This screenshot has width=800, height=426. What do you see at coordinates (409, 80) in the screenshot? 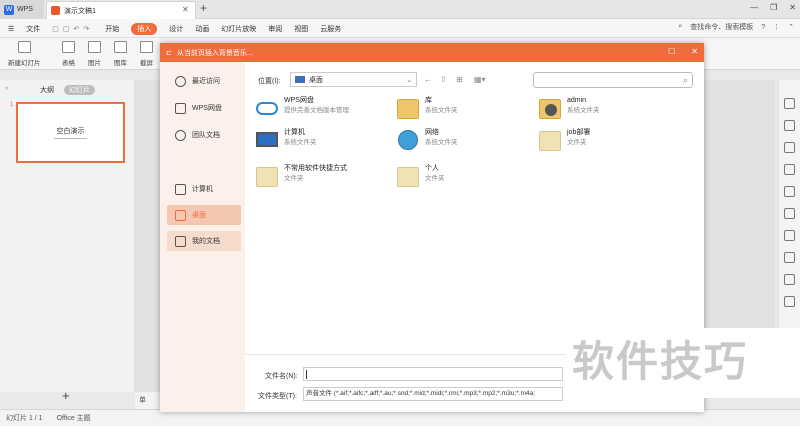
I see `chevron-down-icon: ⌄` at bounding box center [409, 80].